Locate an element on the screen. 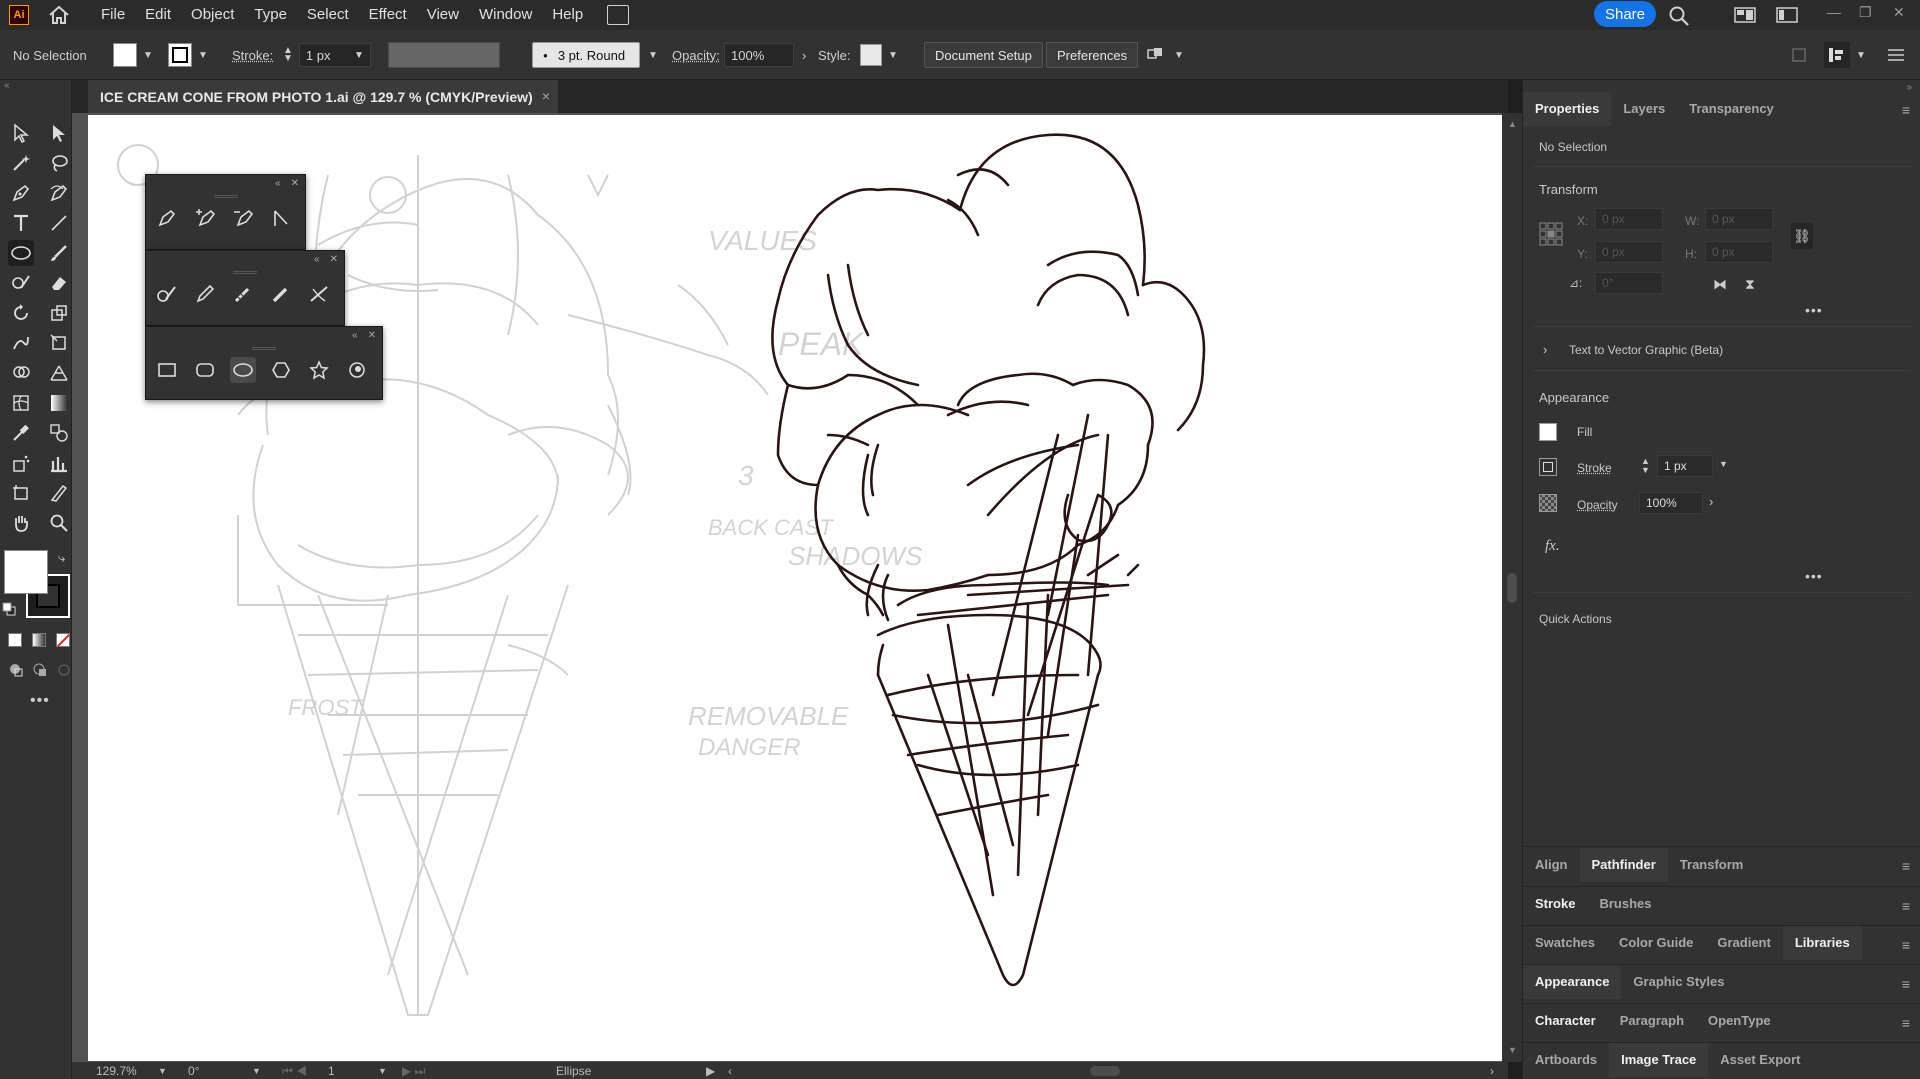  hand-tool-icon is located at coordinates (21, 523).